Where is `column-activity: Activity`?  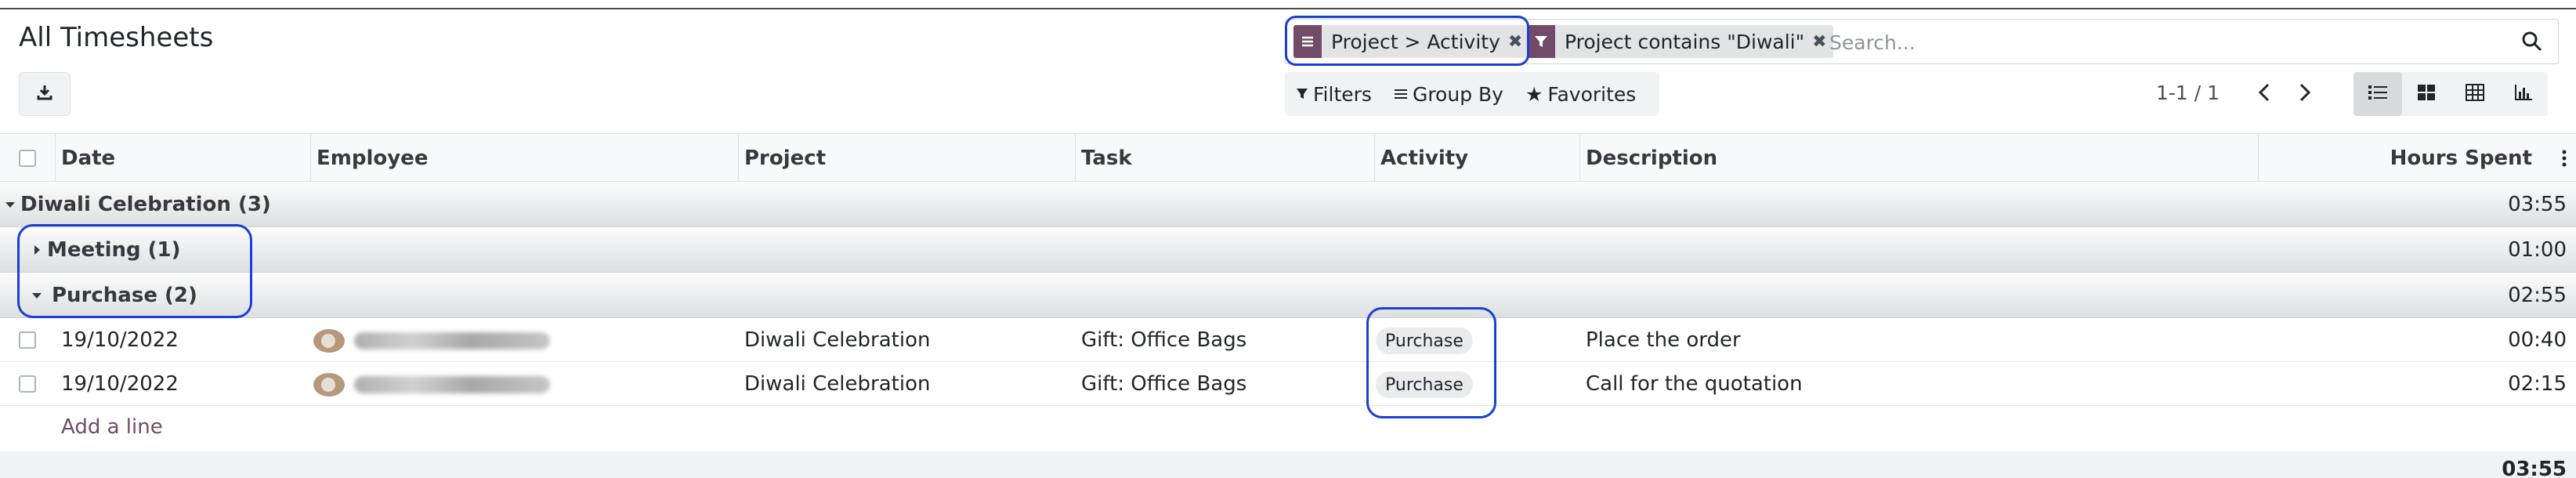
column-activity: Activity is located at coordinates (1424, 158).